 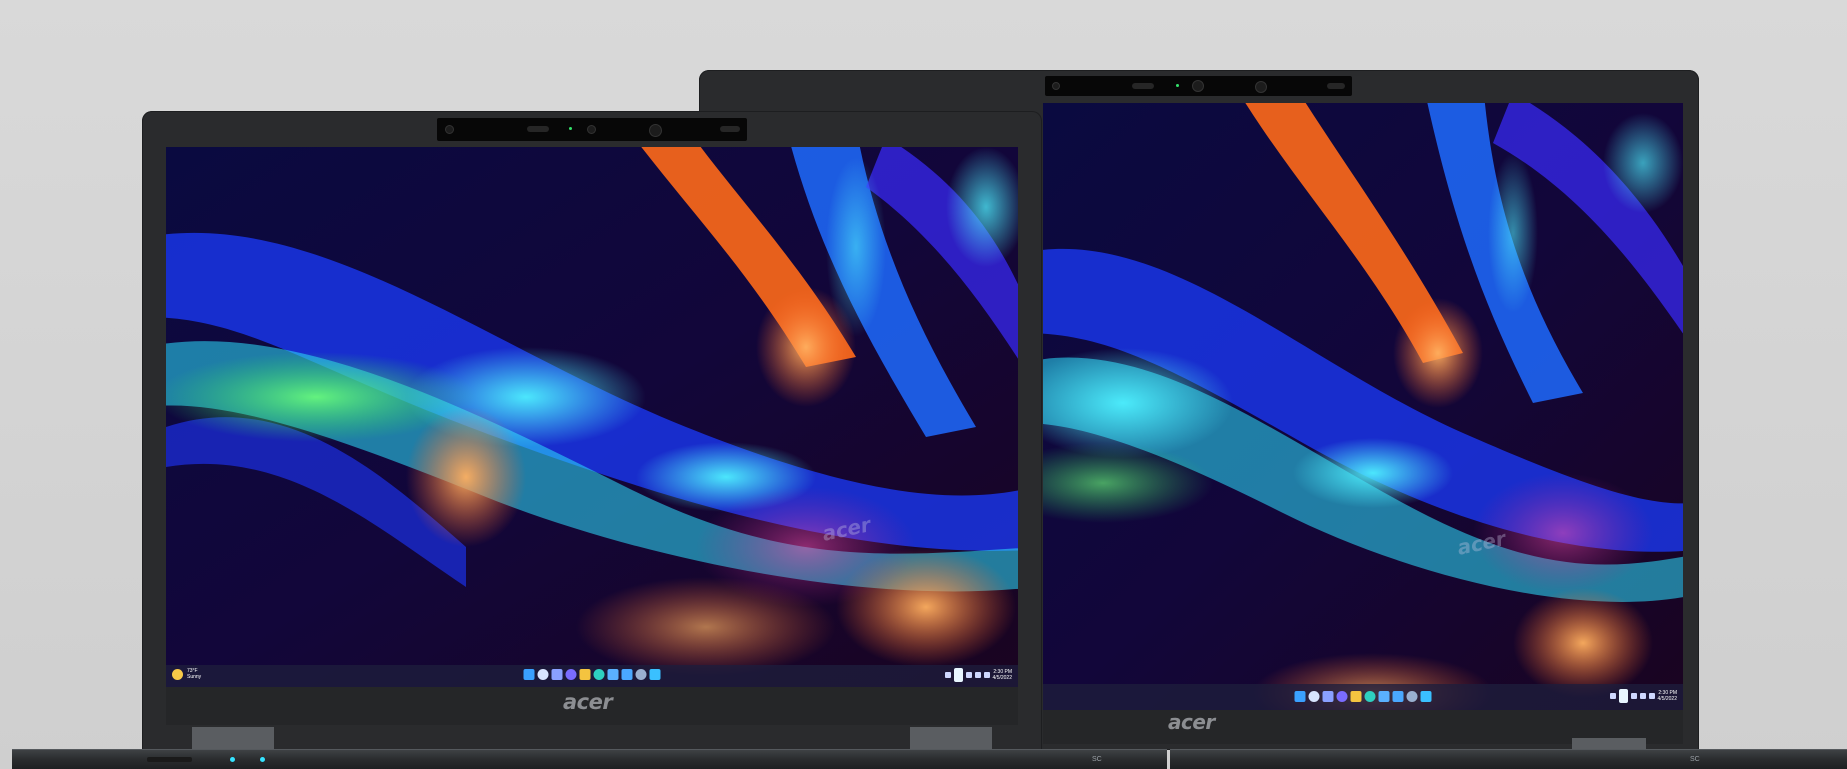 What do you see at coordinates (947, 675) in the screenshot?
I see `chevron-up-icon` at bounding box center [947, 675].